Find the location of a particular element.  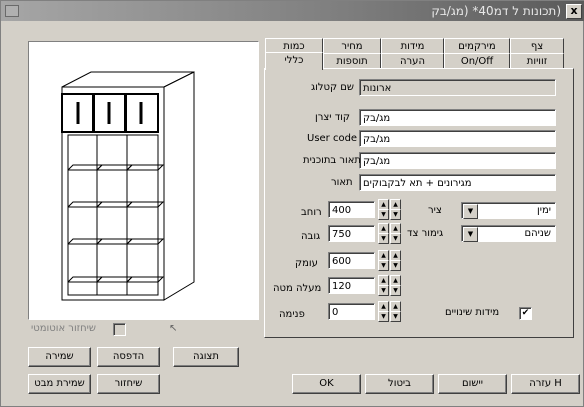

tab-general: כללי is located at coordinates (294, 61).